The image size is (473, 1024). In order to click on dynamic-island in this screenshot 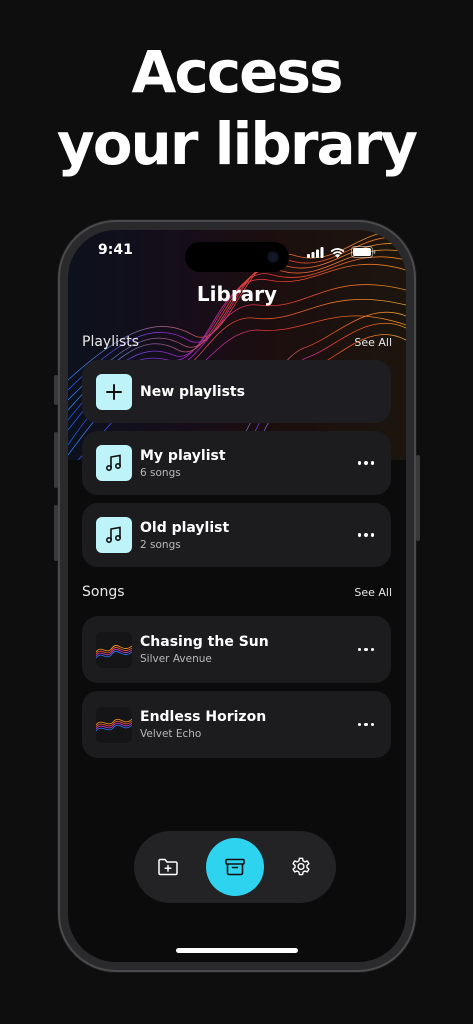, I will do `click(237, 257)`.